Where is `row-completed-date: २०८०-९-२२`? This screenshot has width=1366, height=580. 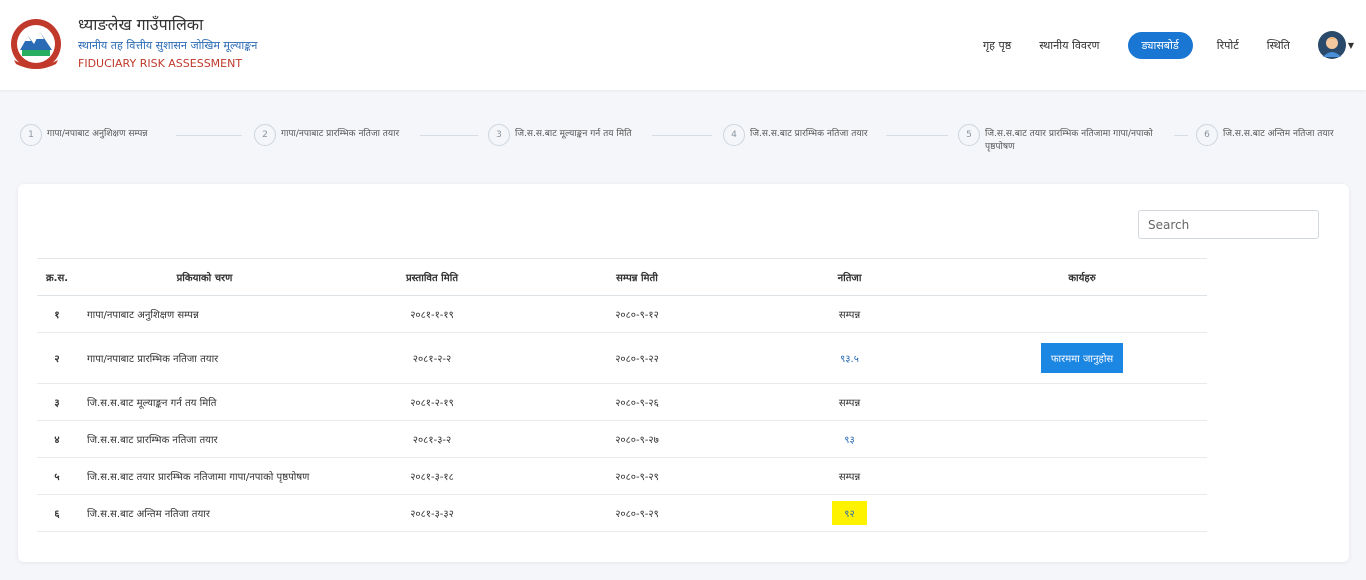
row-completed-date: २०८०-९-२२ is located at coordinates (637, 358).